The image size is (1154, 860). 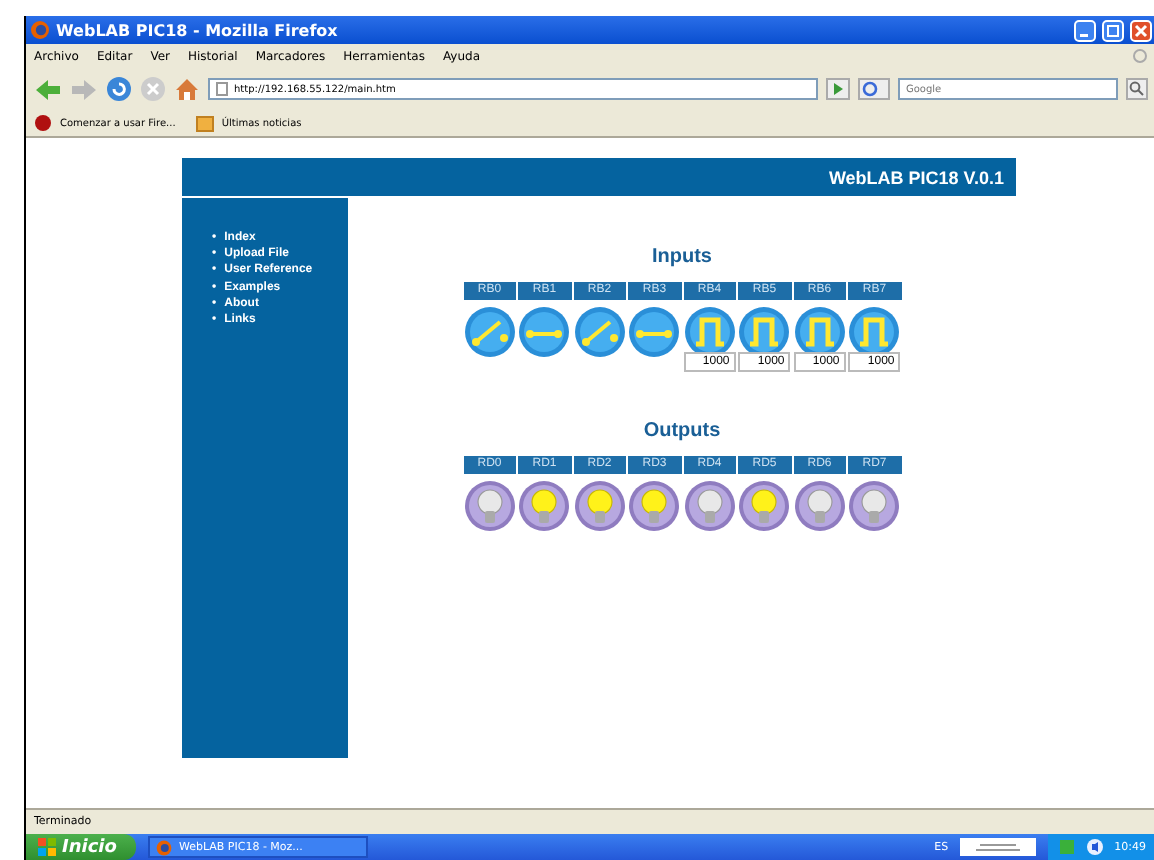 I want to click on throbber-icon, so click(x=1140, y=56).